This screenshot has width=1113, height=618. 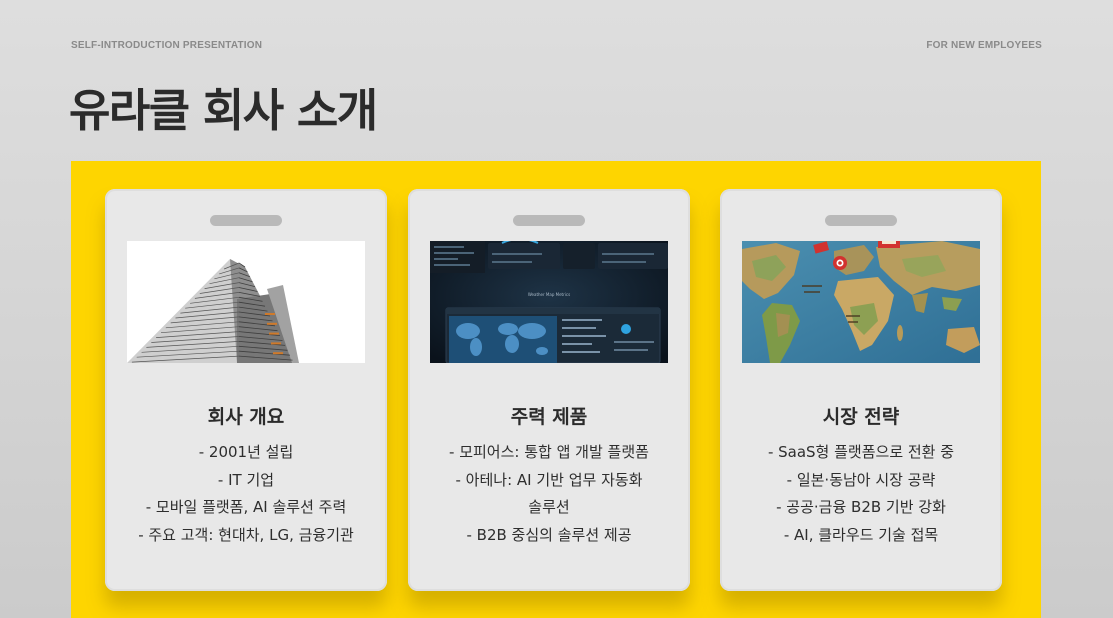 What do you see at coordinates (549, 294) in the screenshot?
I see `dashboard-caption: Weather Map Metrics` at bounding box center [549, 294].